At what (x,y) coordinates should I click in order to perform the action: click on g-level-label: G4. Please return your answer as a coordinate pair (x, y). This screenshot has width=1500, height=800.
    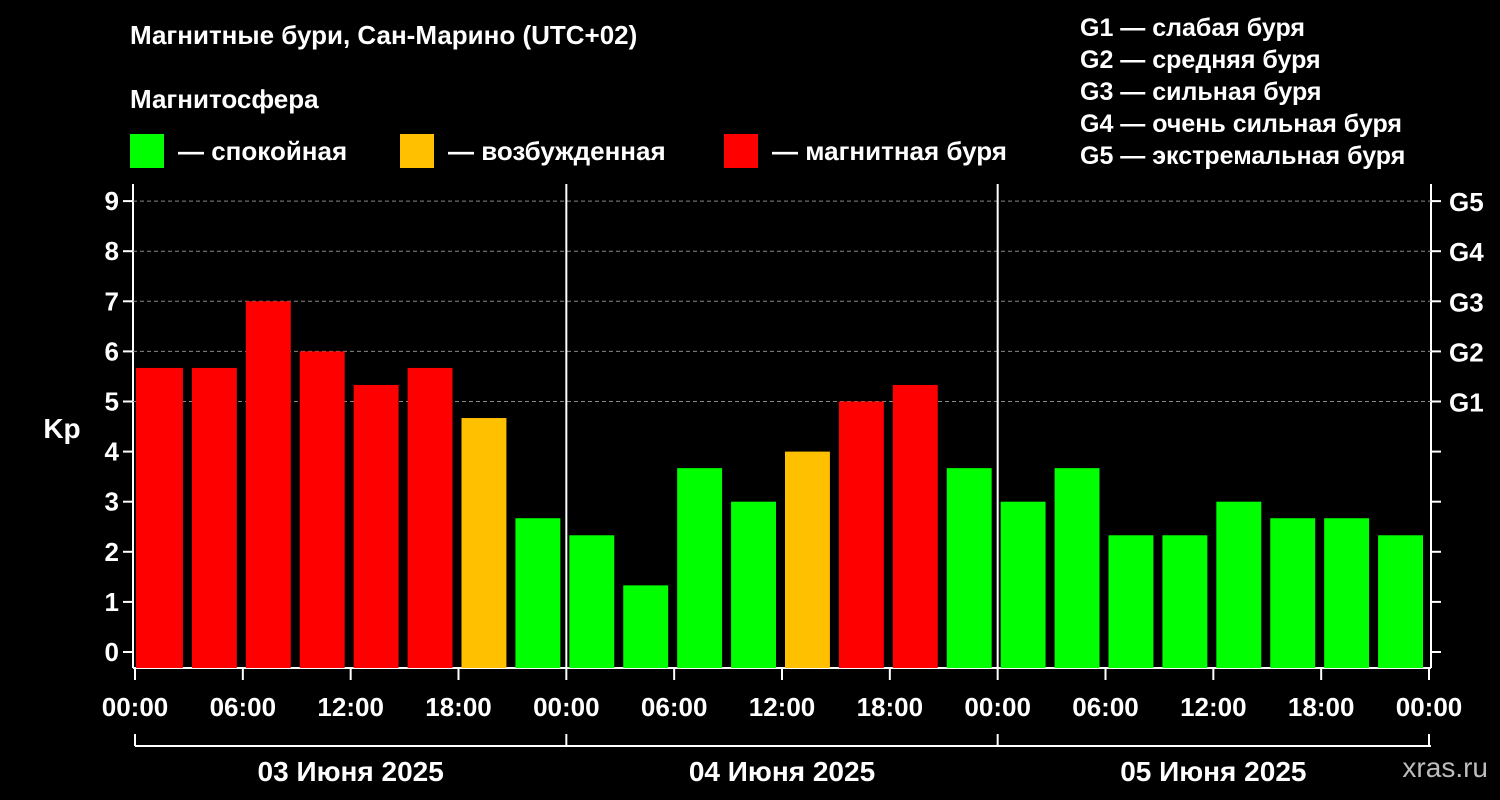
    Looking at the image, I should click on (1466, 252).